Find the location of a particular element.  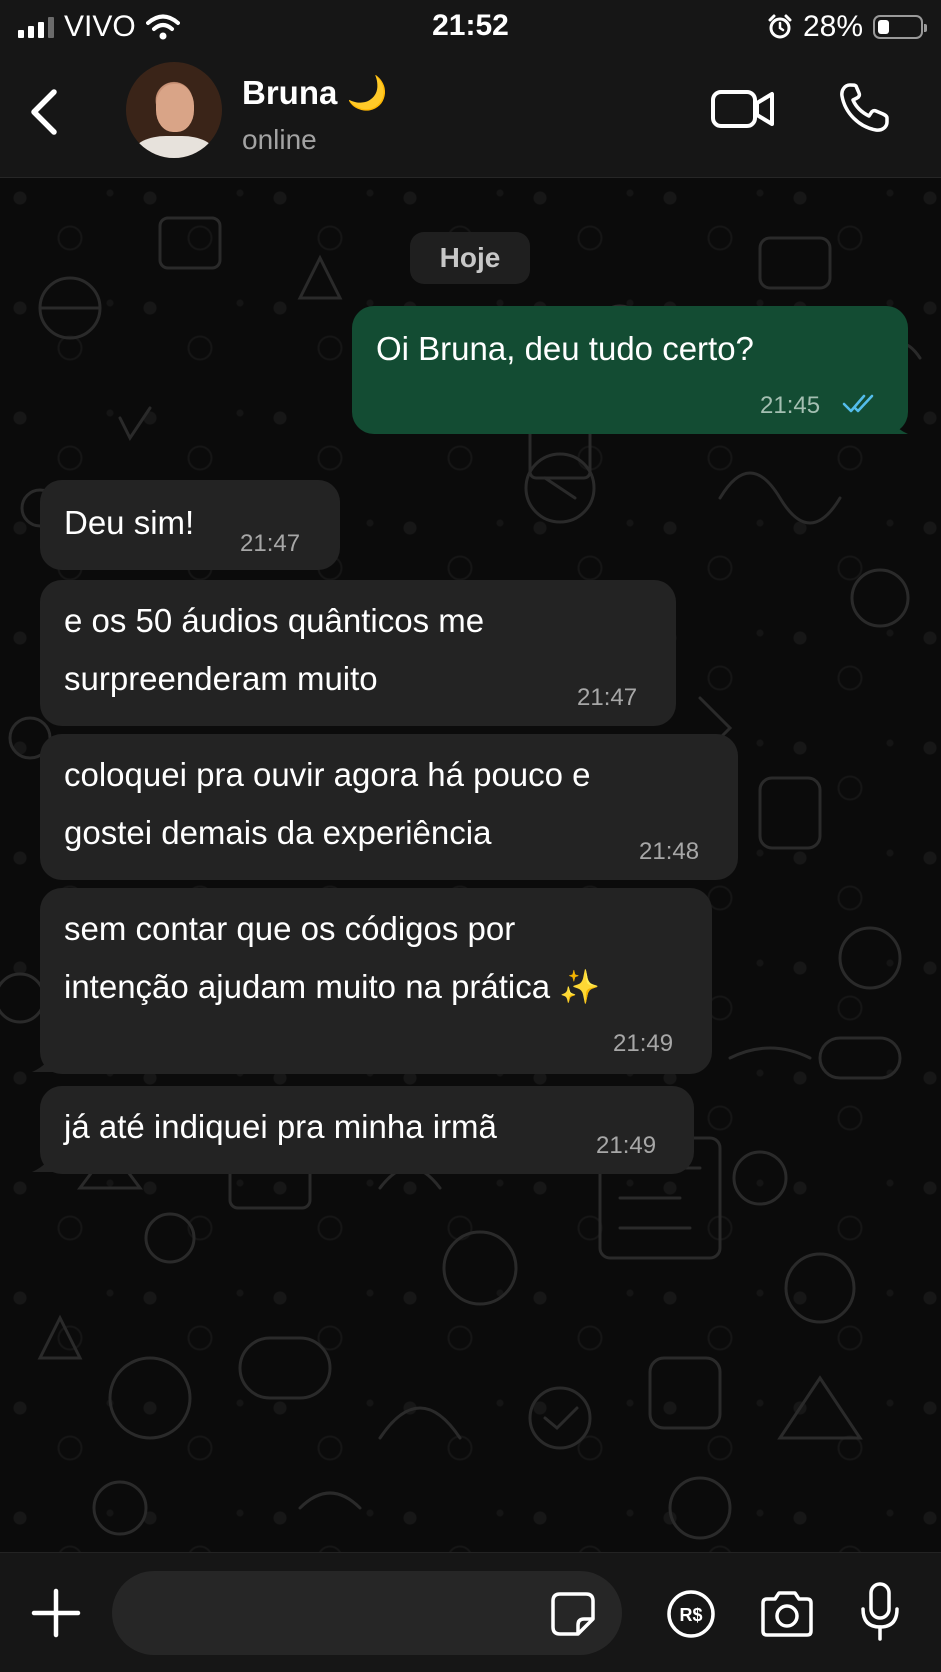

battery-percentage: 28% is located at coordinates (832, 26).